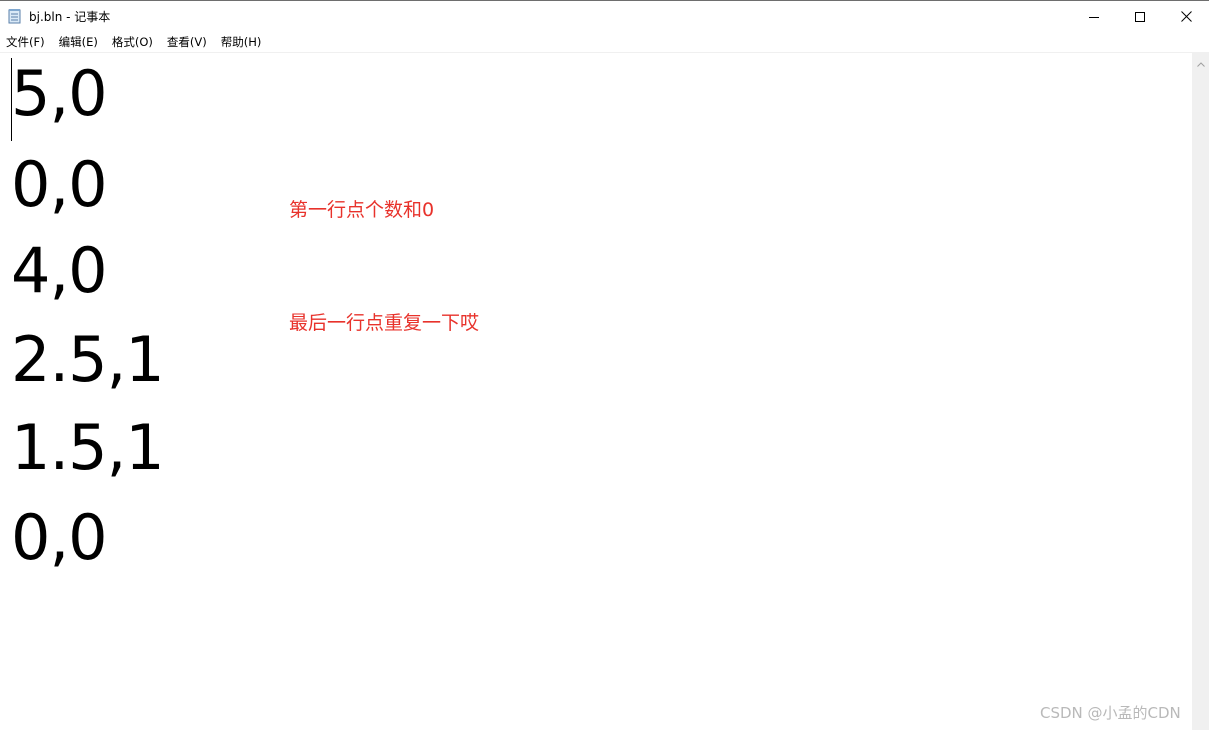 Image resolution: width=1209 pixels, height=730 pixels. Describe the element at coordinates (88, 359) in the screenshot. I see `text-line: 2.5,1` at that location.